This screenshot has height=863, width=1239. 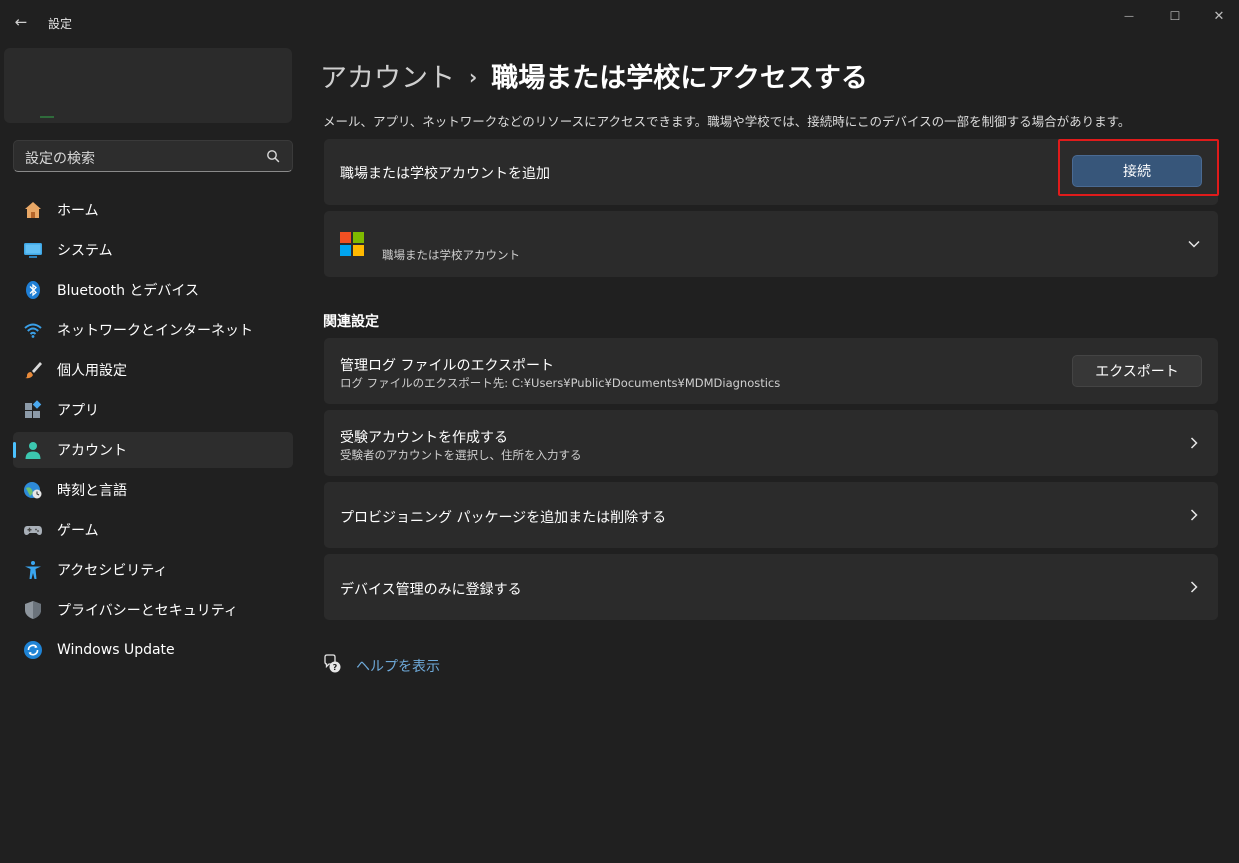 I want to click on back-arrow-icon: ←, so click(x=21, y=22).